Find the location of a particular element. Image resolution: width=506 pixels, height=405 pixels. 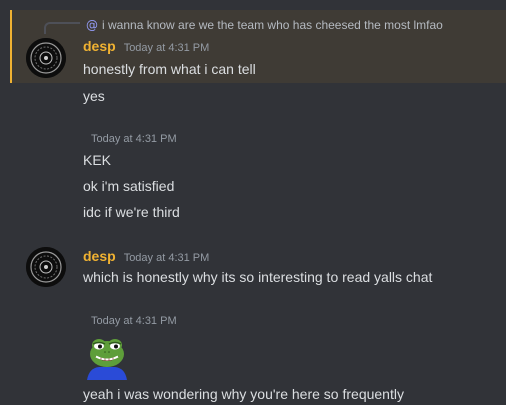

message-text: yes is located at coordinates (94, 96).